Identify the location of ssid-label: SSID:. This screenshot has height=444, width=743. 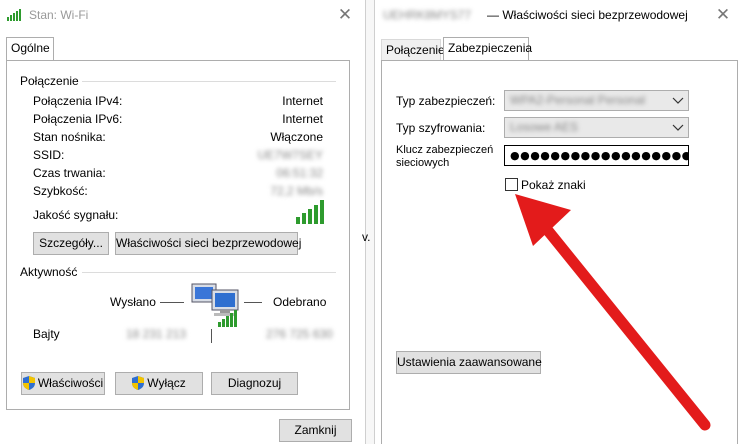
(49, 155).